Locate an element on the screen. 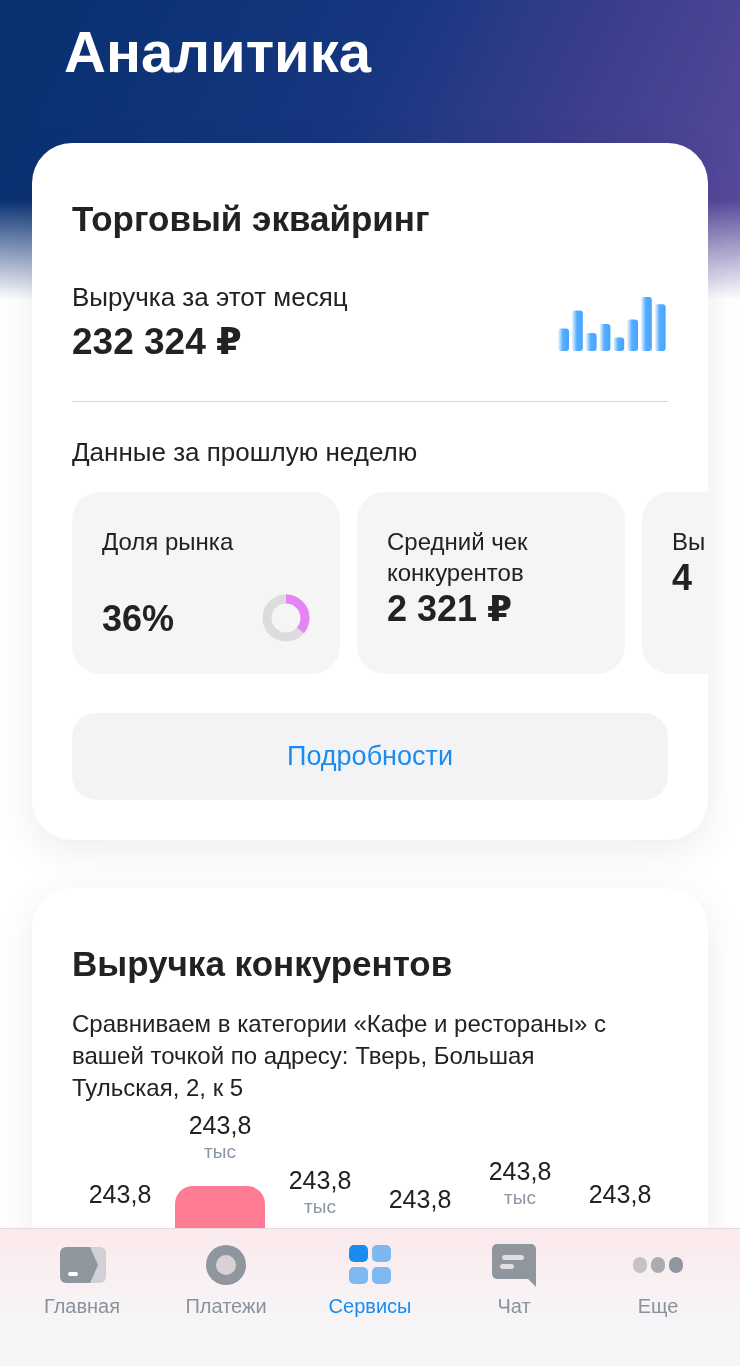  bar-chart-icon is located at coordinates (613, 323).